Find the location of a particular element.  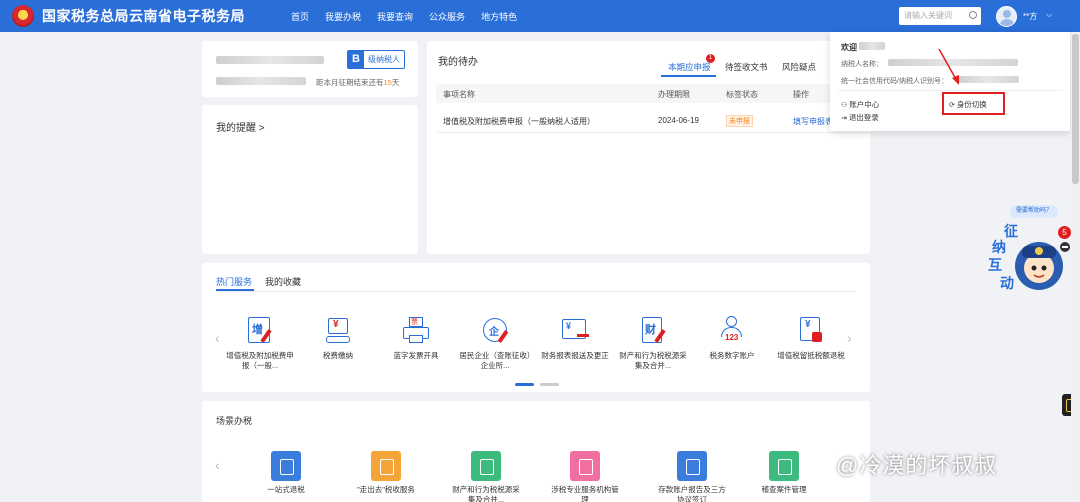

assistant-badge: 5 is located at coordinates (1064, 232).